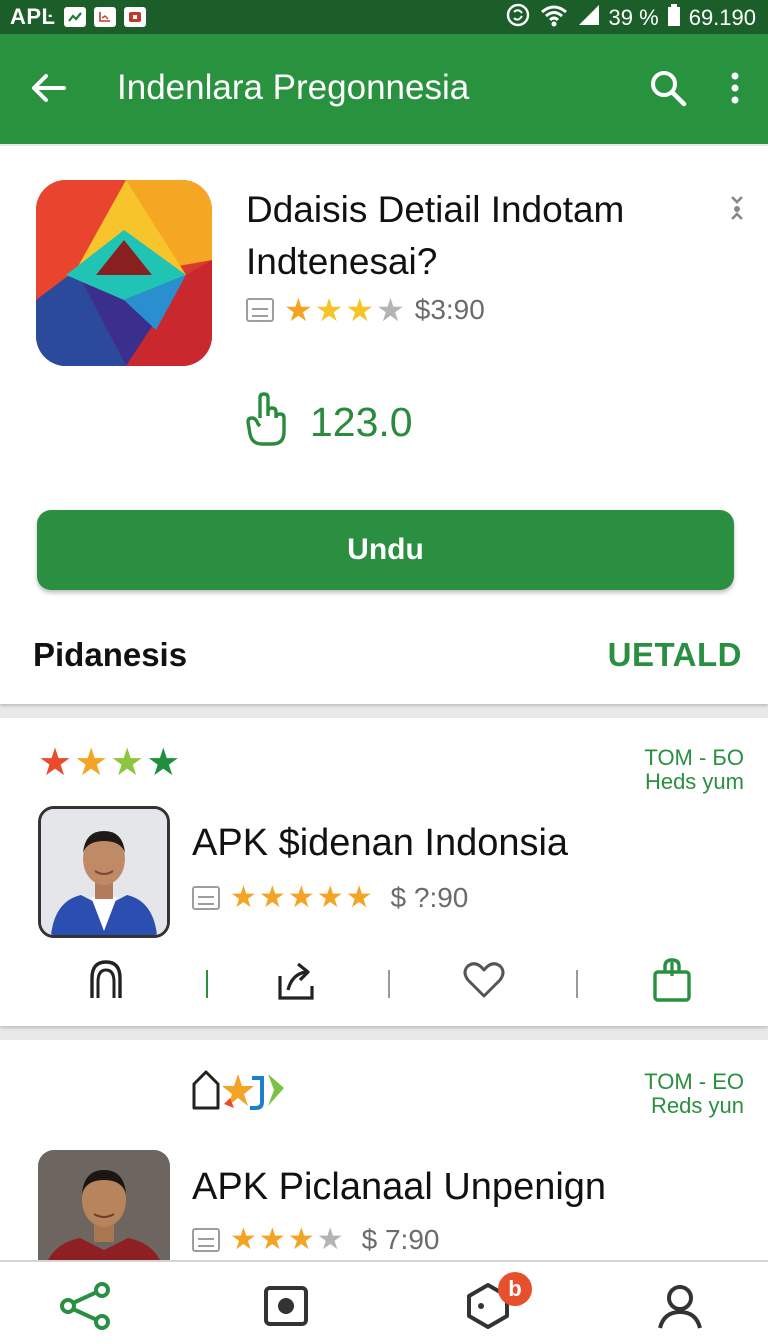  I want to click on section-link-label: UETALD, so click(674, 654).